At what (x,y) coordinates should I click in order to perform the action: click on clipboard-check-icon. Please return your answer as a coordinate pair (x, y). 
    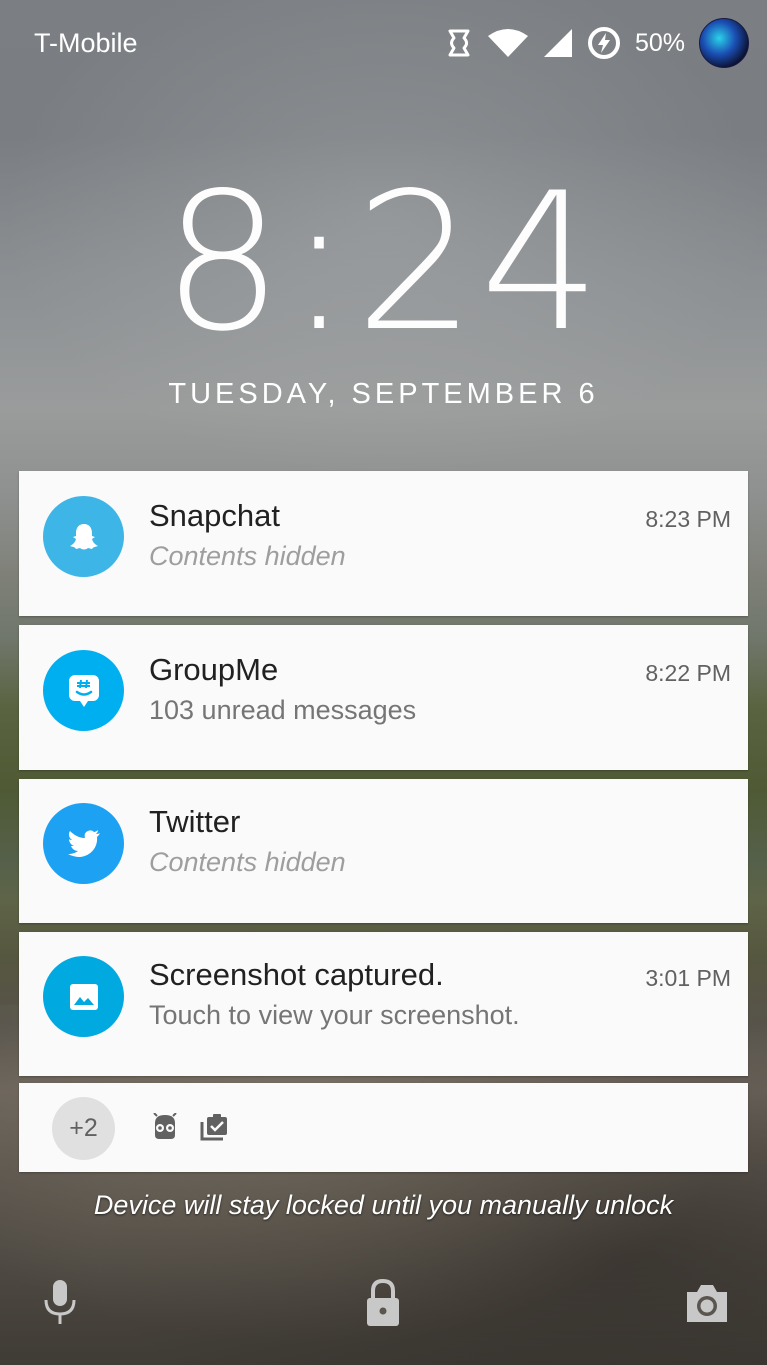
    Looking at the image, I should click on (213, 1127).